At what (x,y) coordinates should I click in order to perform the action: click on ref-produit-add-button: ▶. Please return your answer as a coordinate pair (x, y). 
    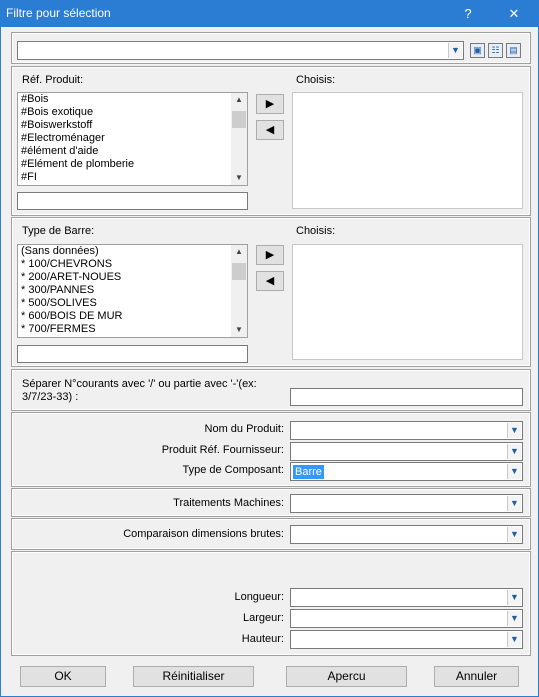
    Looking at the image, I should click on (270, 104).